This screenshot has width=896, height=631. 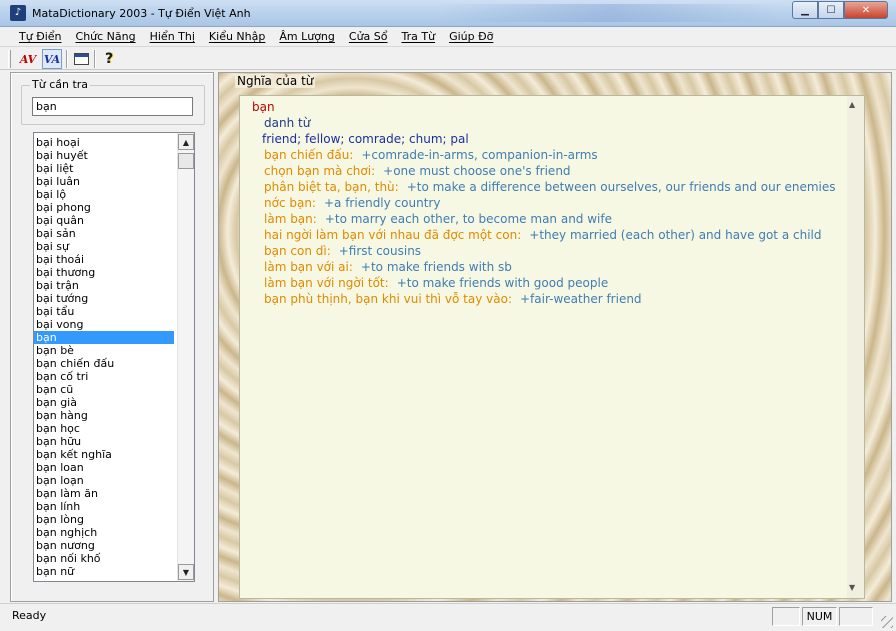 I want to click on list-item: bại lộ, so click(x=104, y=194).